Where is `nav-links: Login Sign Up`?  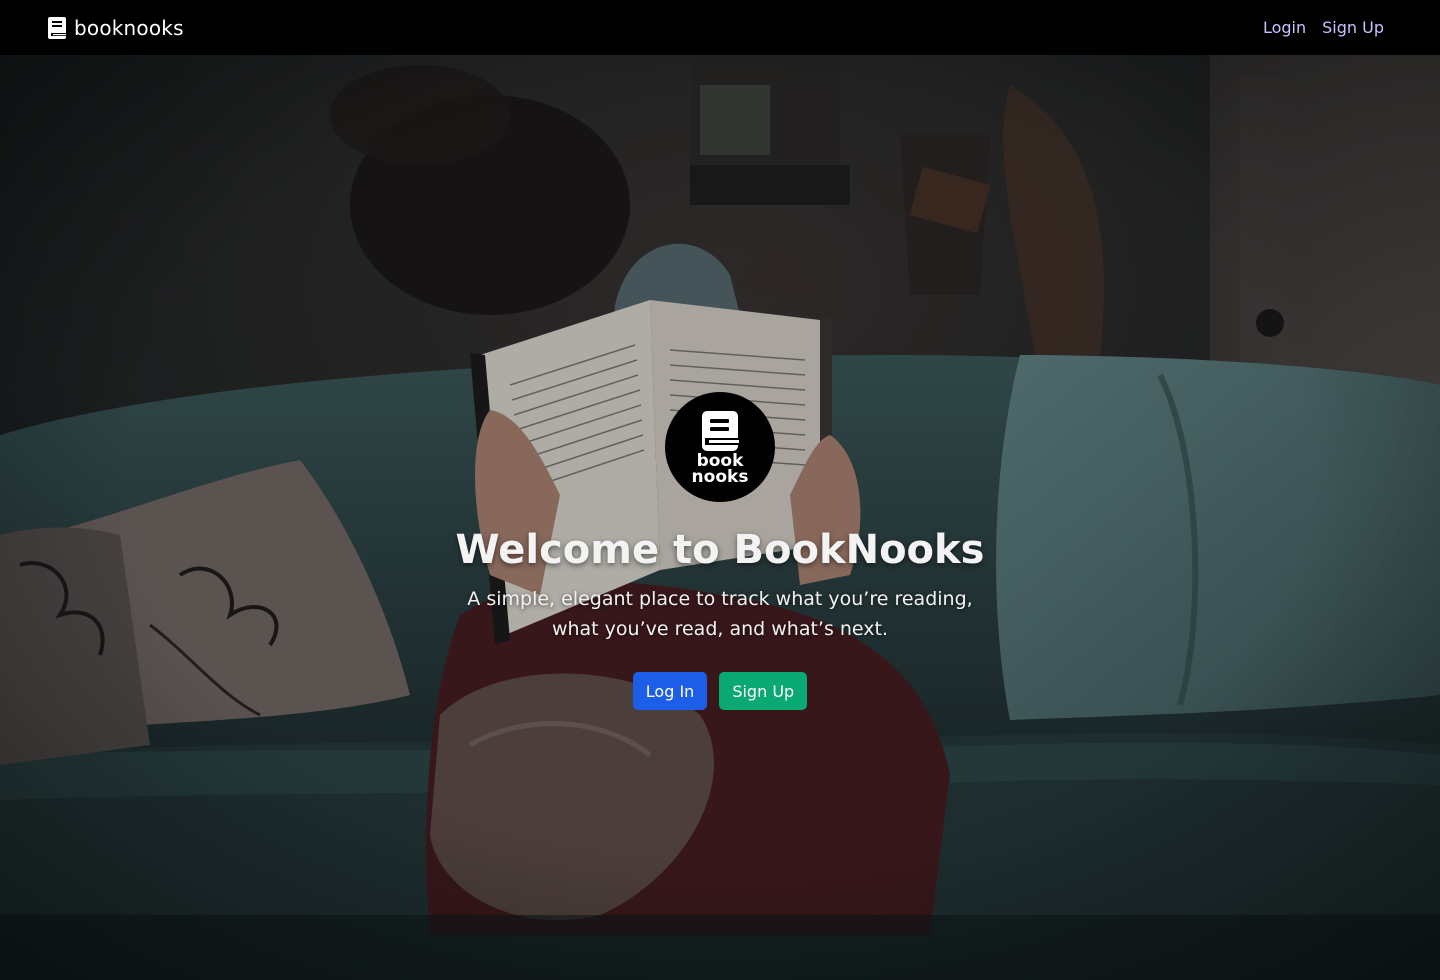 nav-links: Login Sign Up is located at coordinates (1323, 27).